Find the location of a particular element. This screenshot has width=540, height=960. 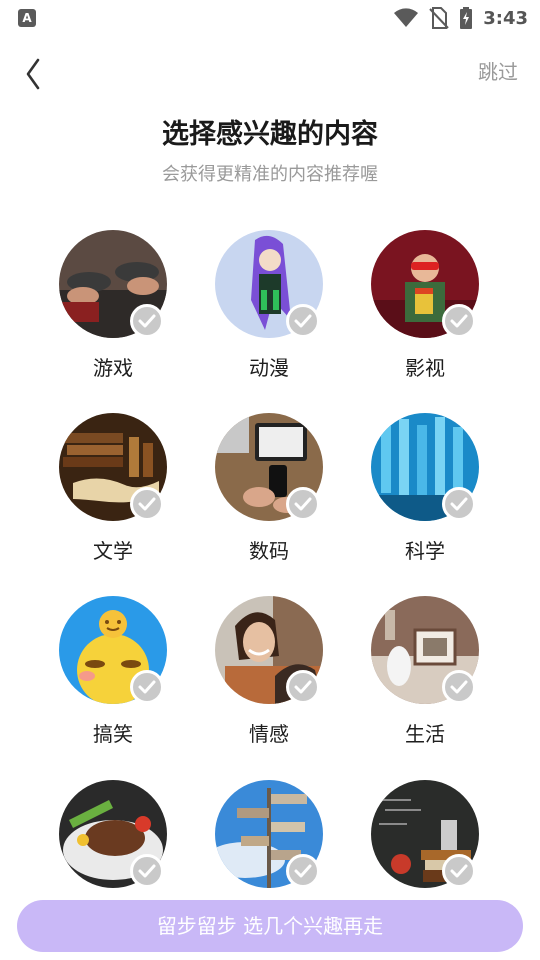

interest-label: 科学 is located at coordinates (425, 551).